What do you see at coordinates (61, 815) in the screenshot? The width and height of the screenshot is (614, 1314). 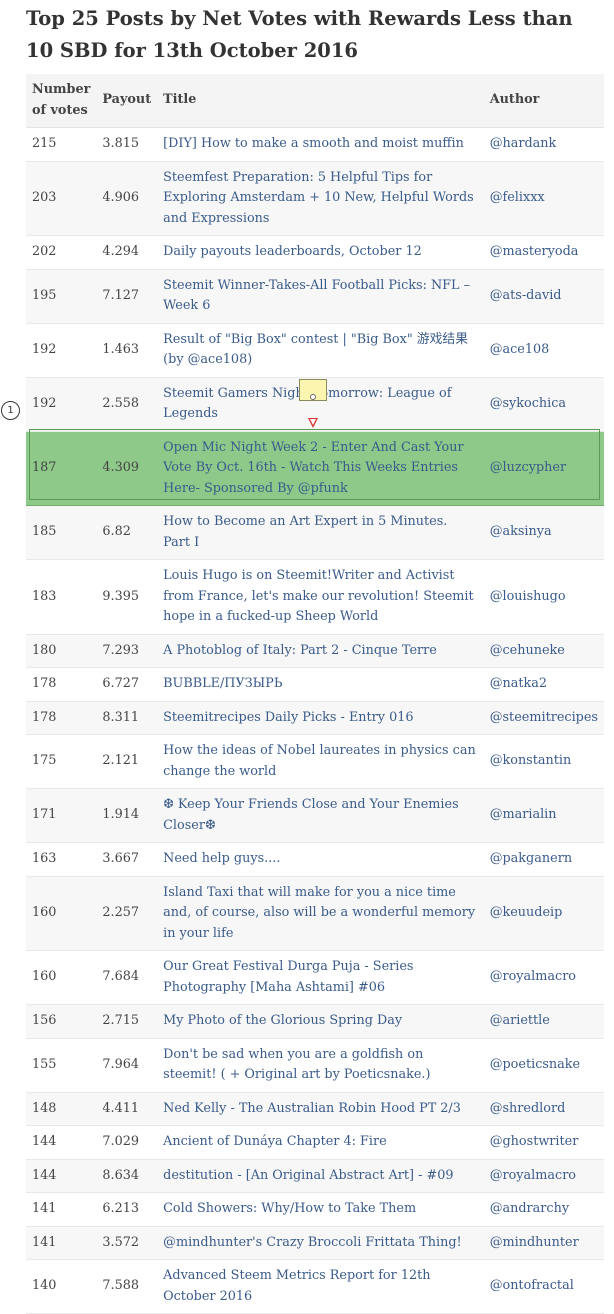 I see `votes-cell: 171` at bounding box center [61, 815].